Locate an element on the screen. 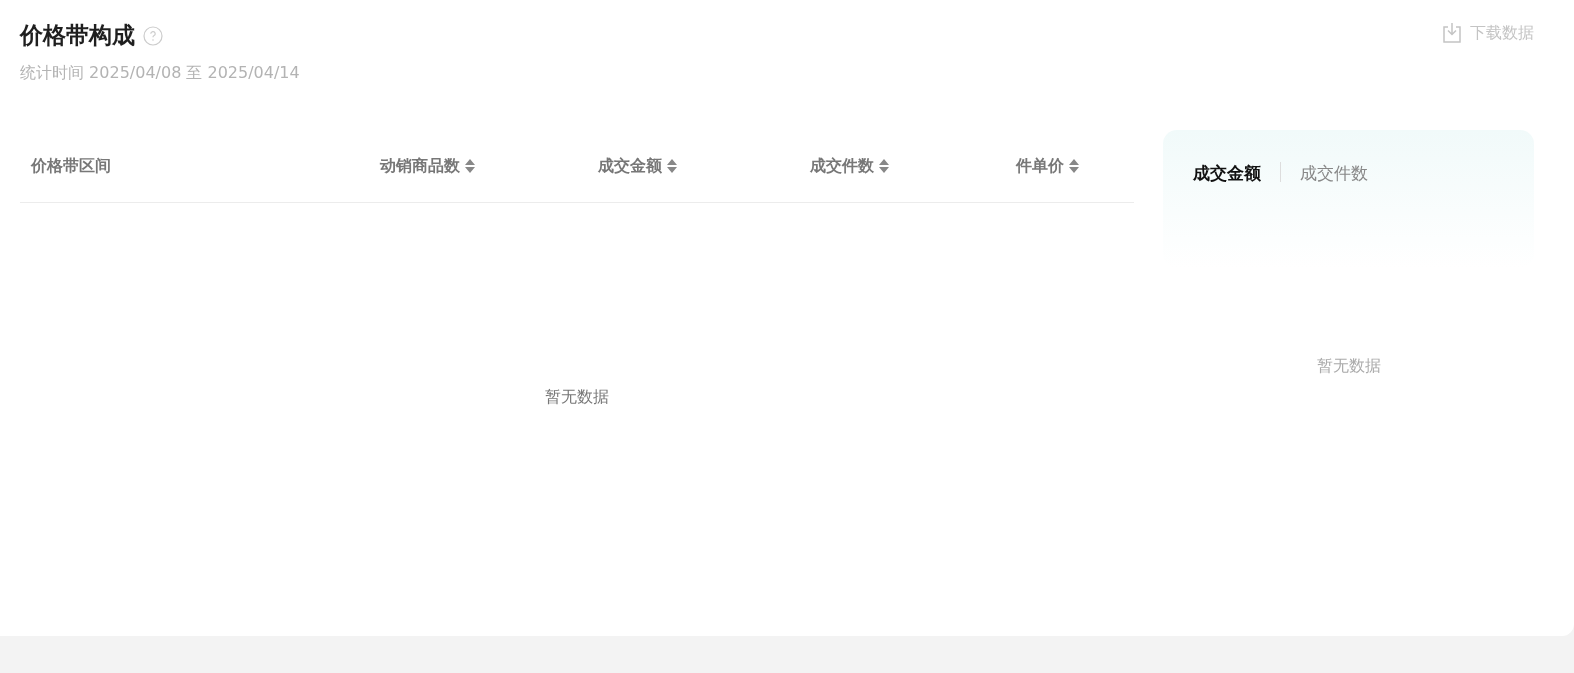 The image size is (1574, 673). column-header: 成交件数 is located at coordinates (842, 166).